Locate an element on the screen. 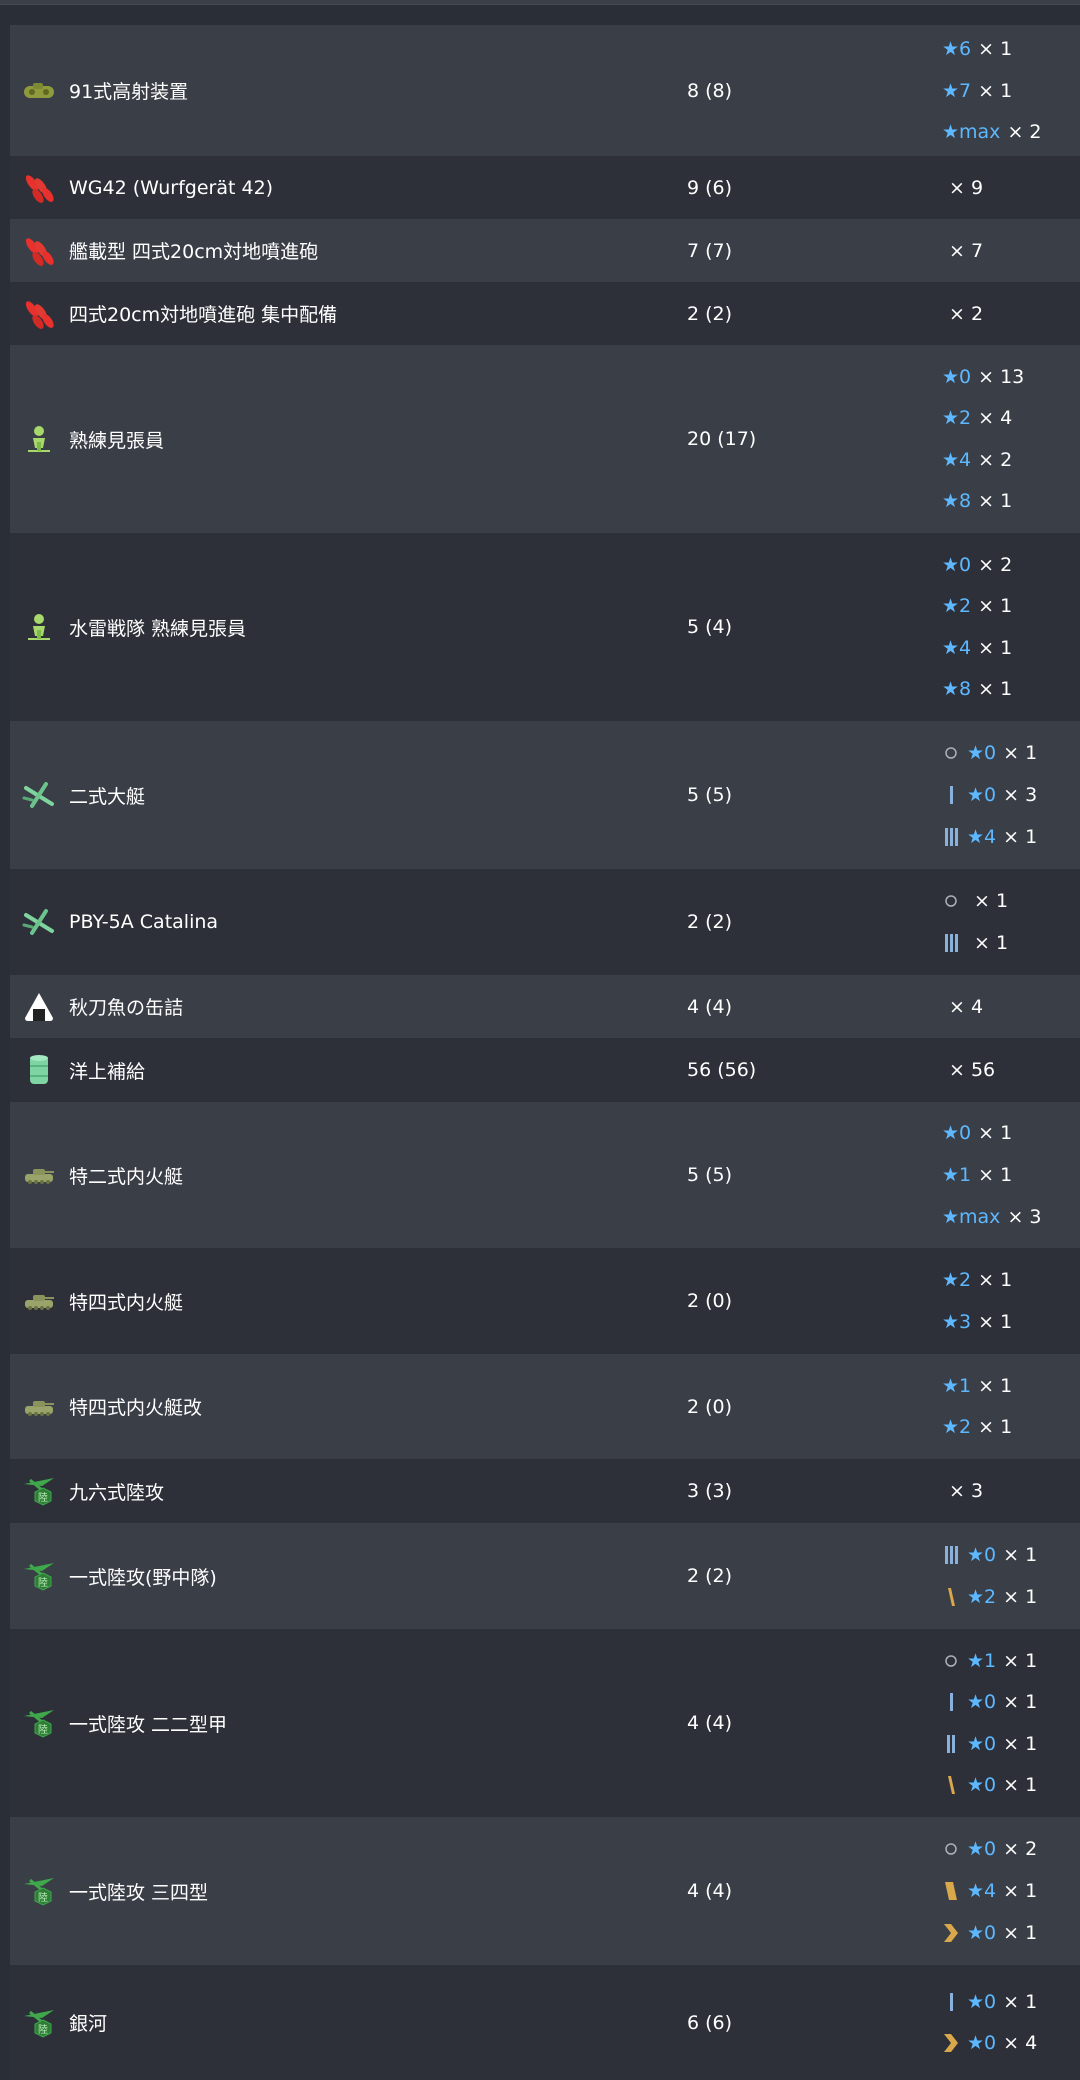 This screenshot has width=1080, height=2080. improvement-details: × 9 is located at coordinates (962, 187).